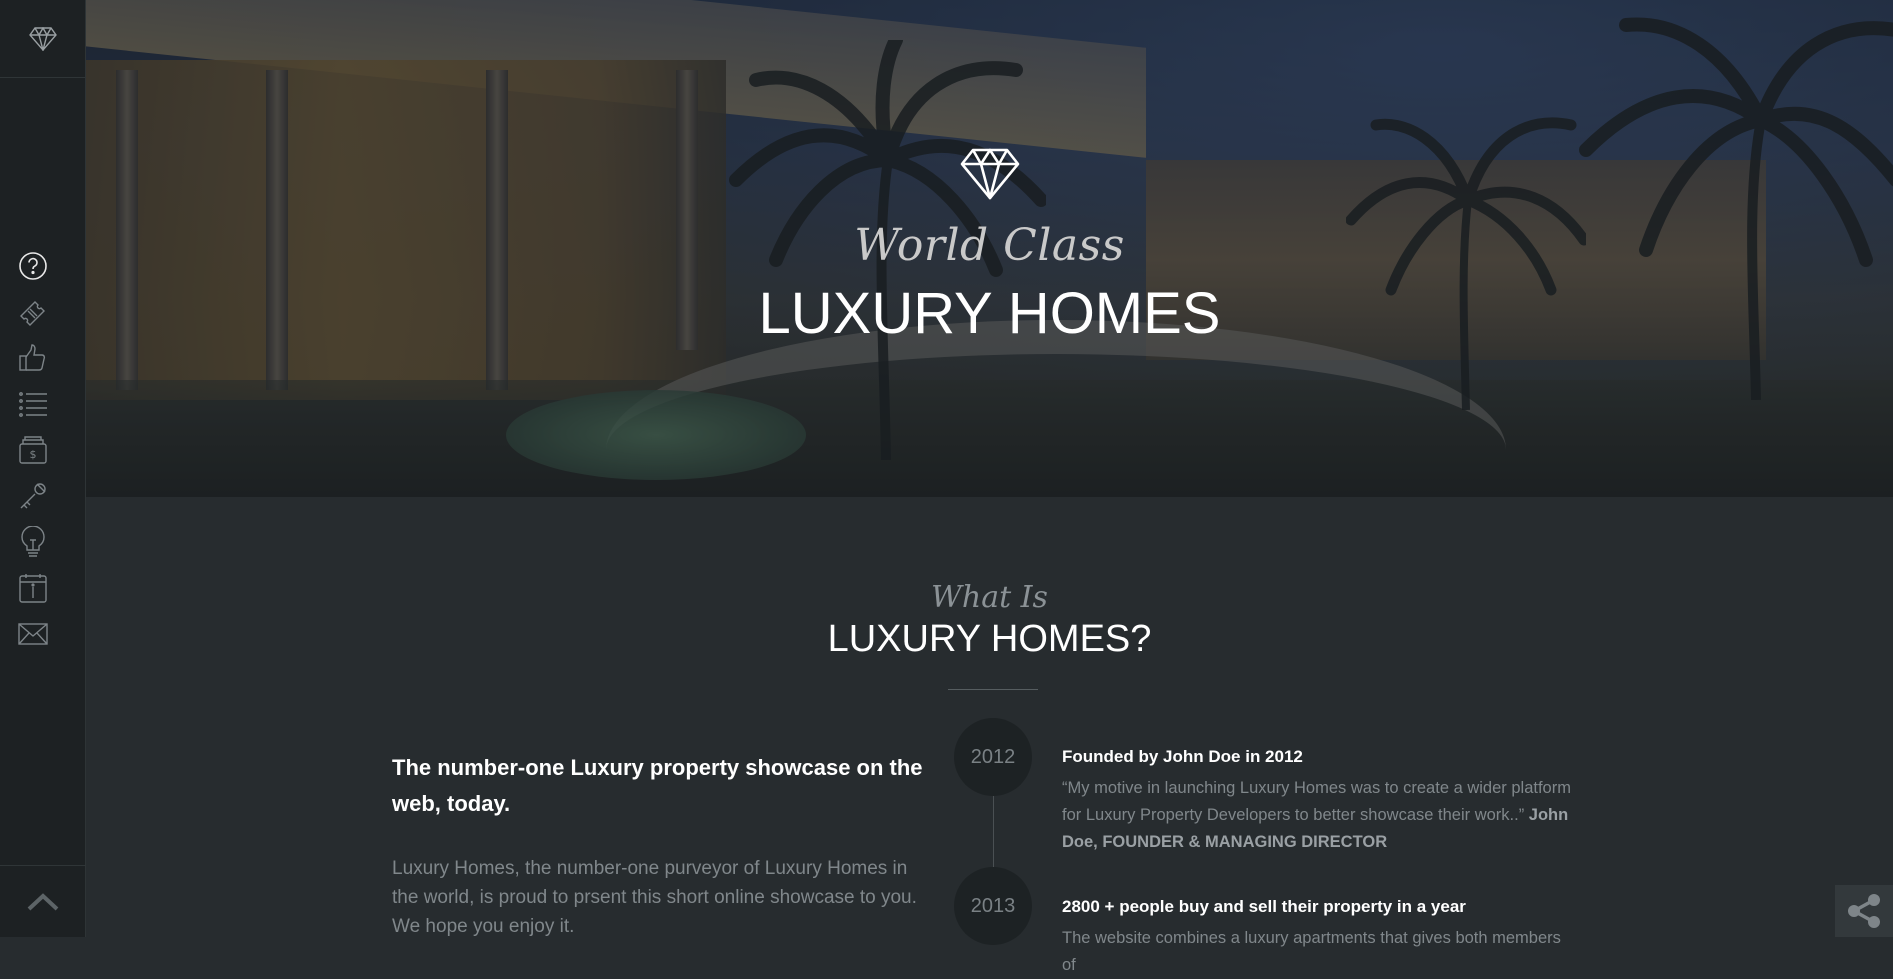 Image resolution: width=1893 pixels, height=979 pixels. I want to click on nav-item-list, so click(33, 404).